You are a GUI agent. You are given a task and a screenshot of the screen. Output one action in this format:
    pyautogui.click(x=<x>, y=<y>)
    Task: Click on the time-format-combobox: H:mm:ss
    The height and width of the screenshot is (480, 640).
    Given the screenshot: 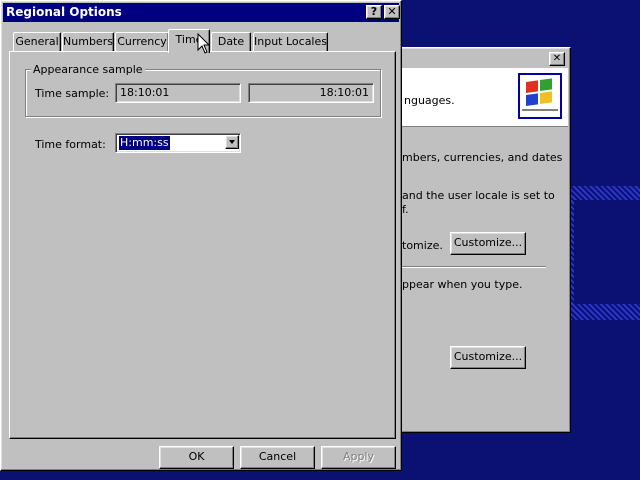 What is the action you would take?
    pyautogui.click(x=178, y=143)
    